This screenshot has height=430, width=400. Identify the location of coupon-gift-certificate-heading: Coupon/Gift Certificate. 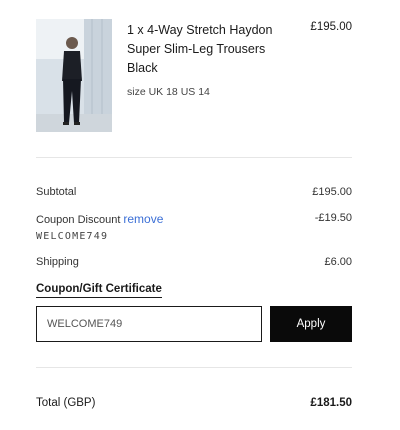
(99, 290).